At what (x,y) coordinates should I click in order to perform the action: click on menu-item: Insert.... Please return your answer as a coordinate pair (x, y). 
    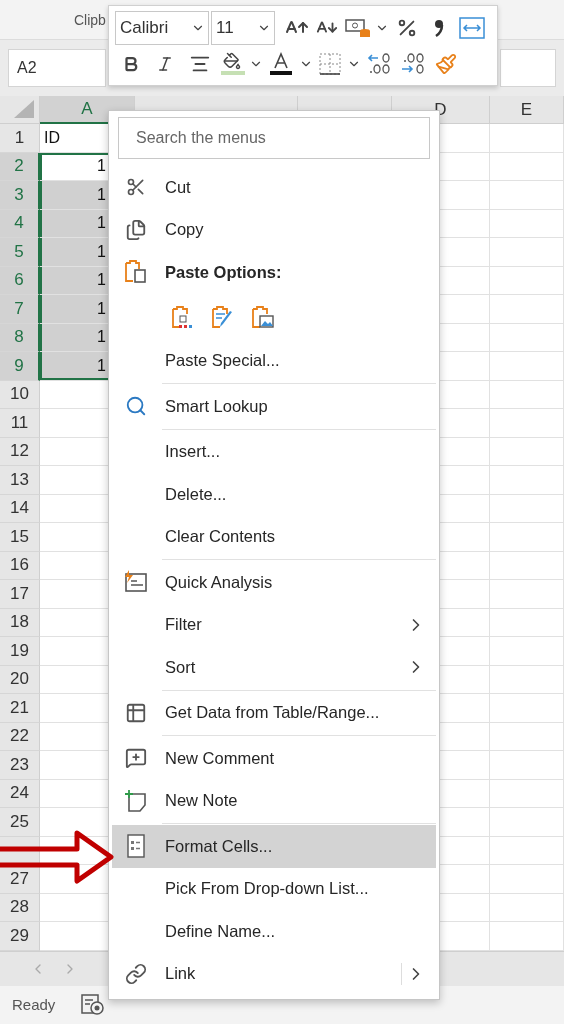
    Looking at the image, I should click on (274, 451).